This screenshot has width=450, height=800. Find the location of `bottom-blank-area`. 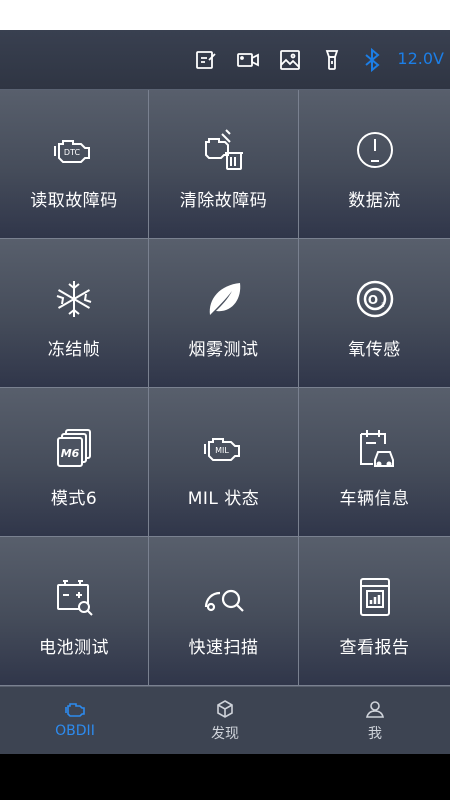

bottom-blank-area is located at coordinates (225, 777).